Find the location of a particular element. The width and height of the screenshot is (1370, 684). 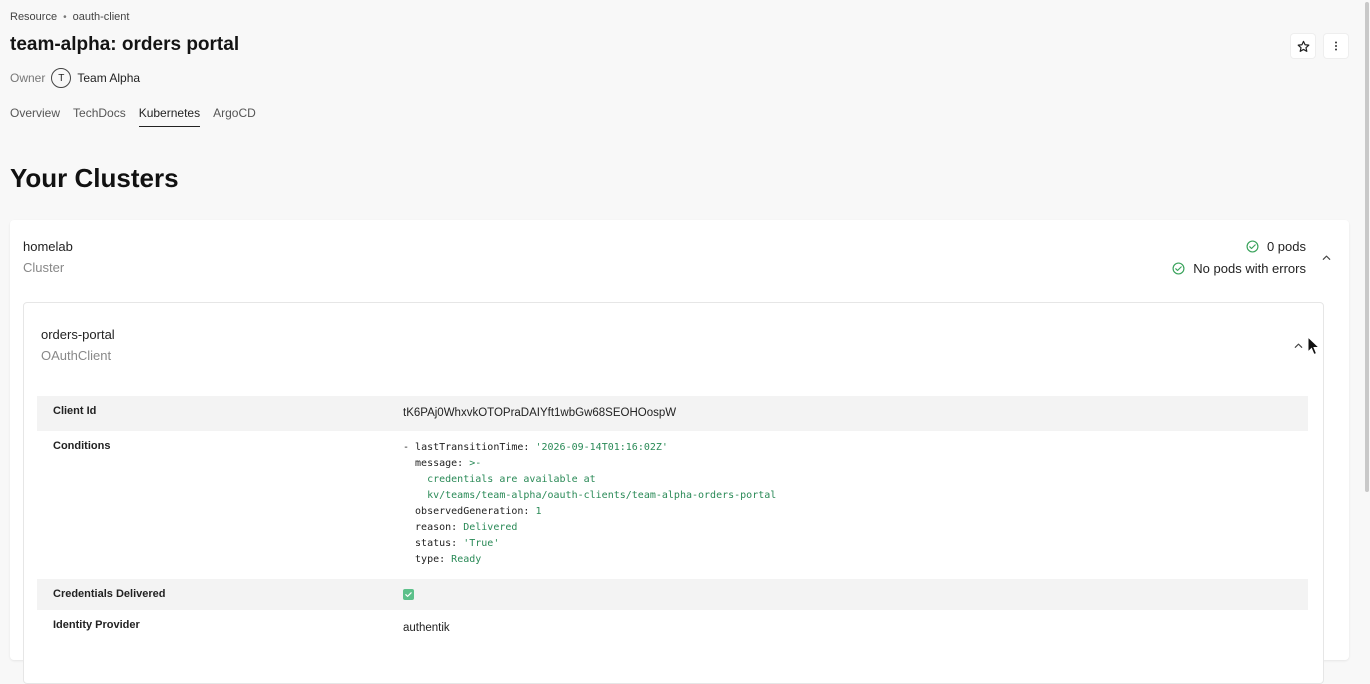

client-id-label: Client Id is located at coordinates (75, 411).